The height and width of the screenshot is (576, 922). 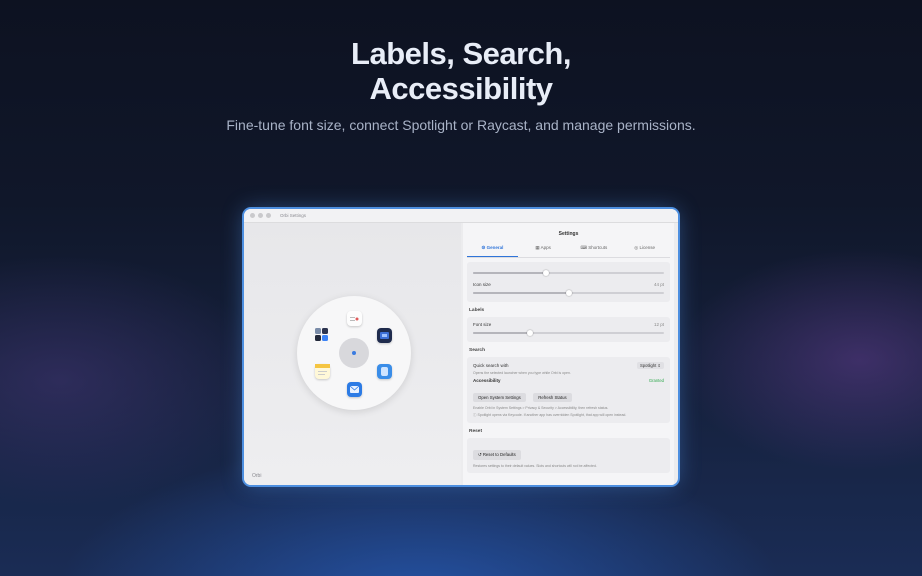 I want to click on font-size-value: 12 pt, so click(x=658, y=324).